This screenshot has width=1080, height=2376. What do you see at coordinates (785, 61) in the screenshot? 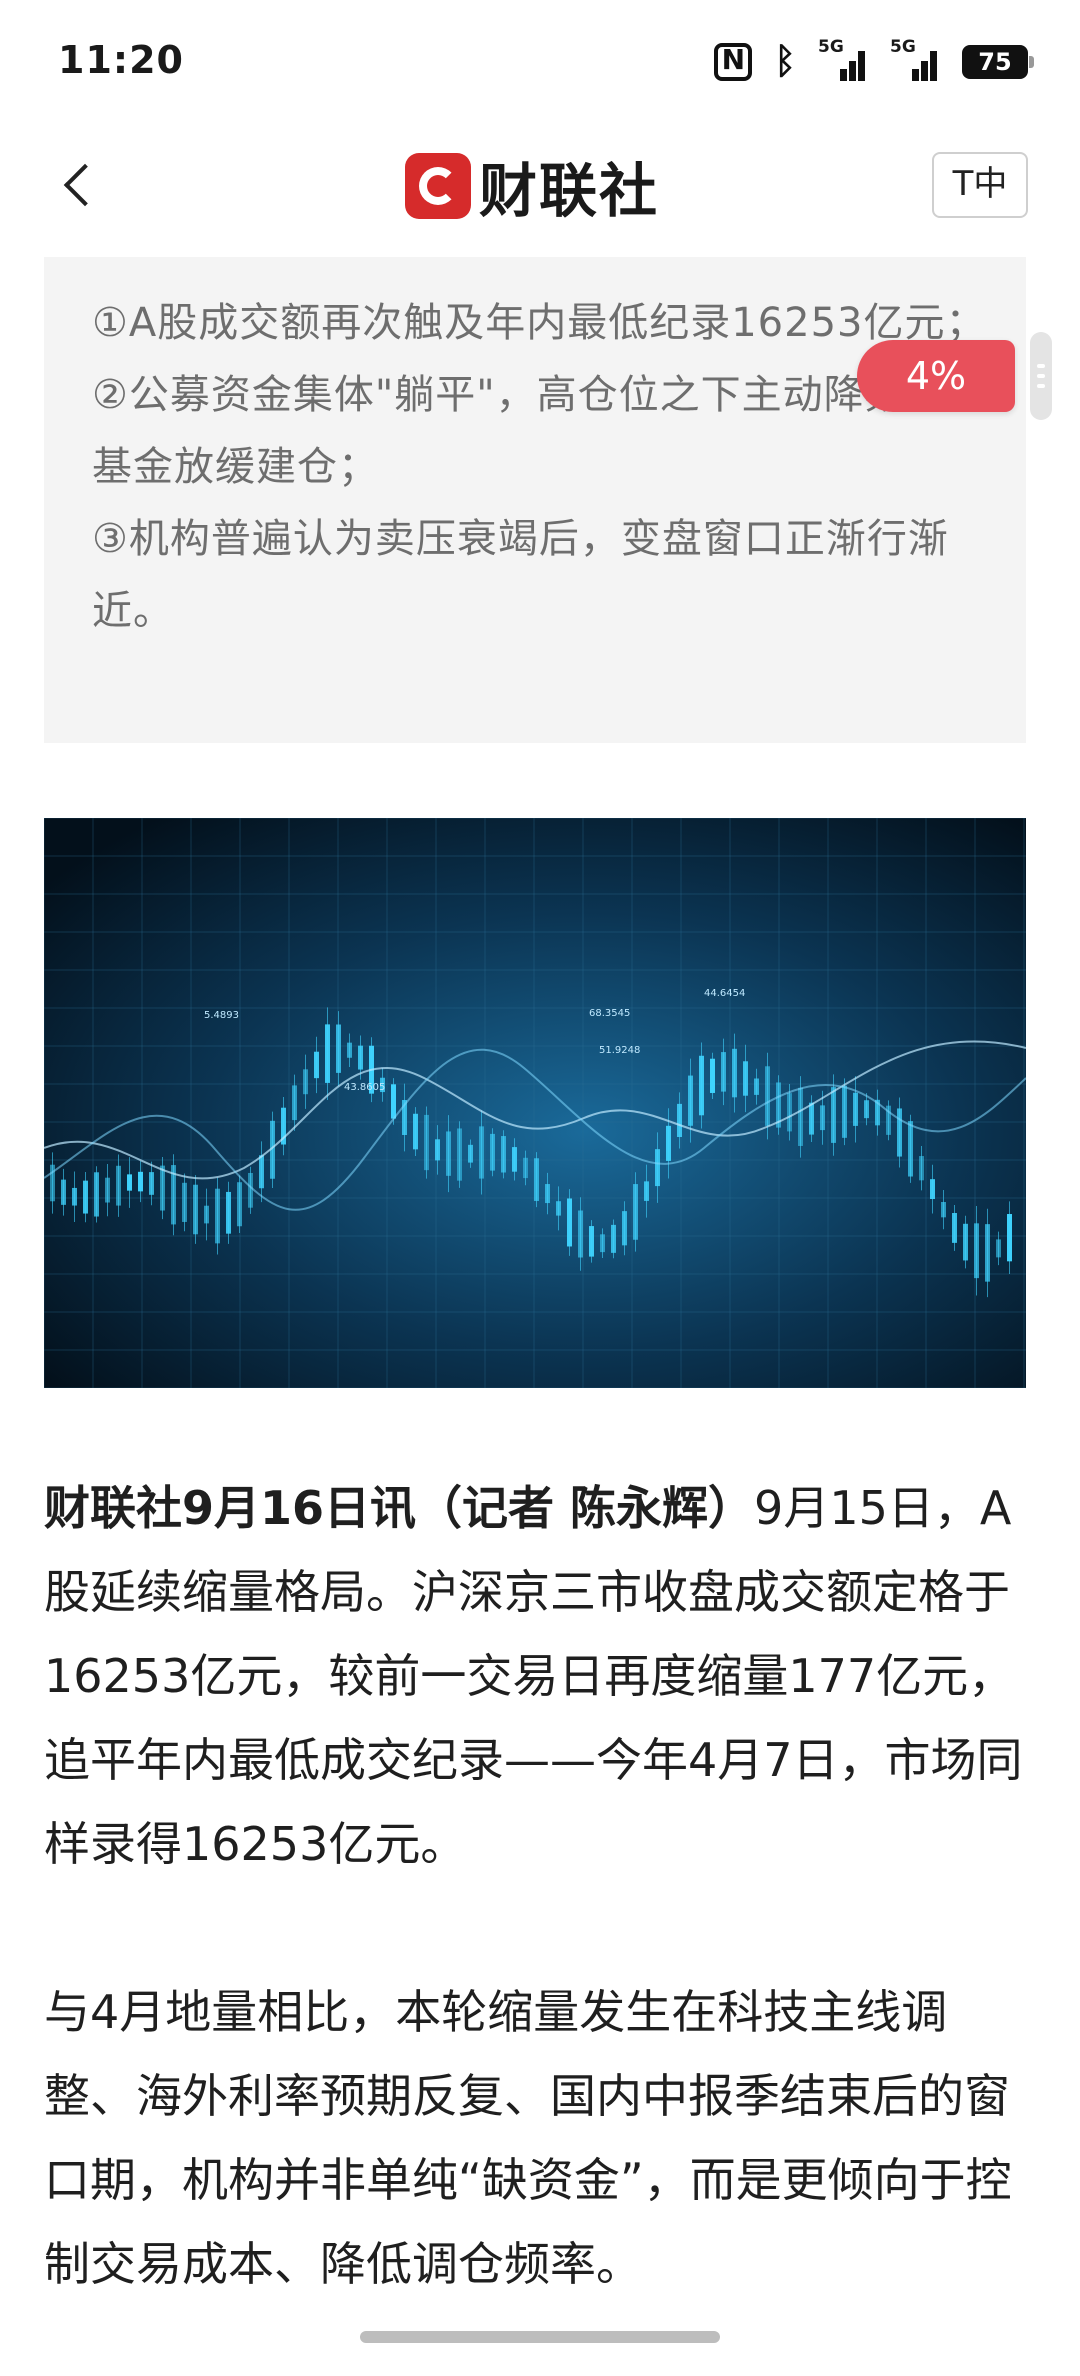
I see `bluetooth-icon: ᛒ` at bounding box center [785, 61].